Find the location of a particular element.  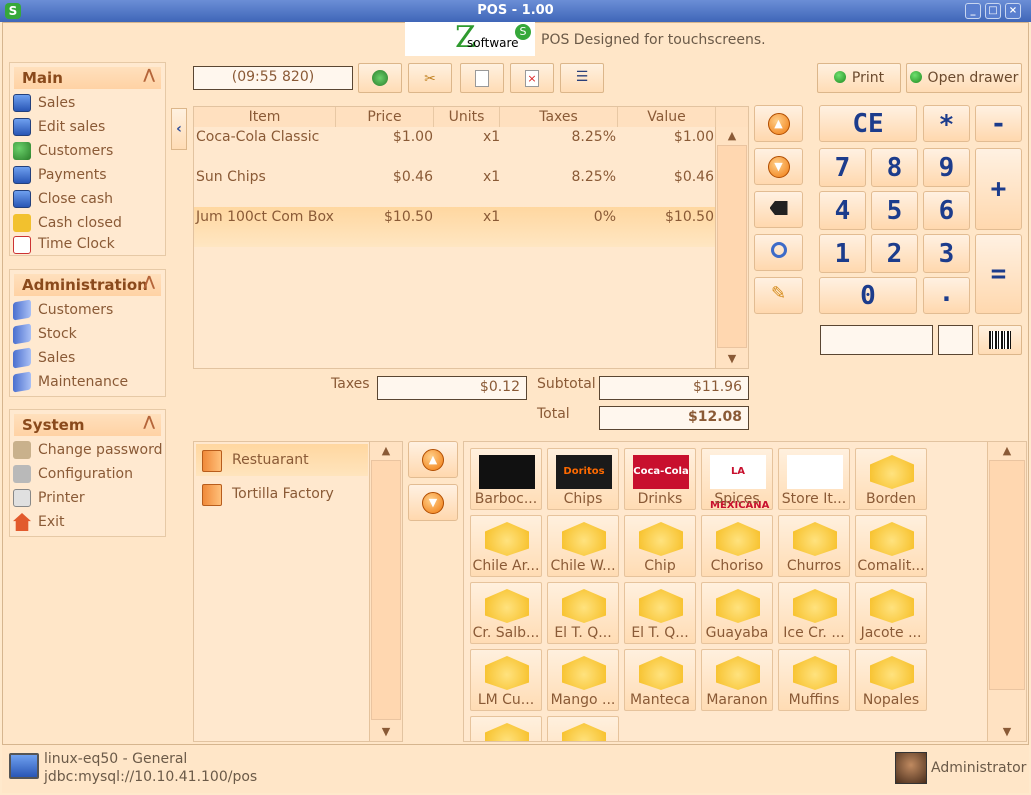

line-up-button: ▲ is located at coordinates (778, 123).